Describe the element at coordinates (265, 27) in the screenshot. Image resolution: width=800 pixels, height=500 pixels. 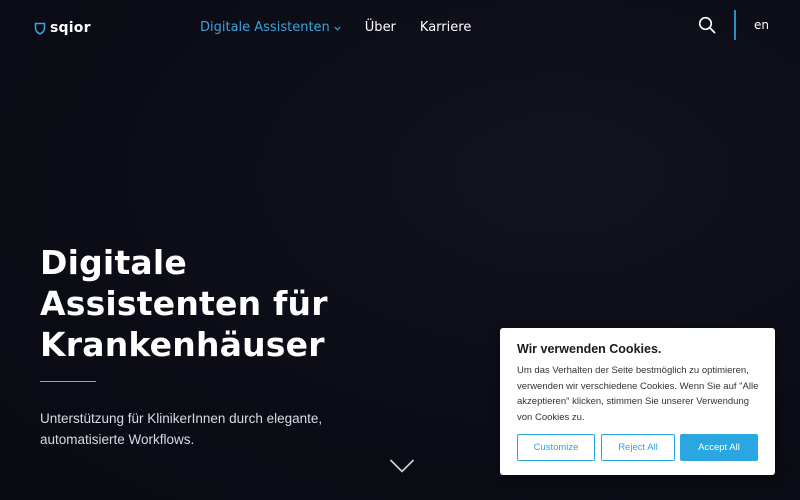
I see `nav-item-label: Digitale Assistenten` at that location.